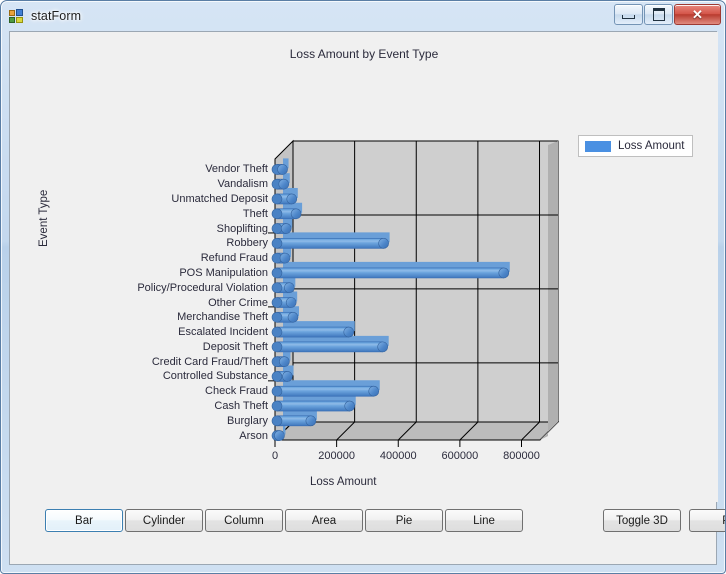 The height and width of the screenshot is (574, 726). Describe the element at coordinates (236, 169) in the screenshot. I see `category-label-0: Vendor Theft` at that location.